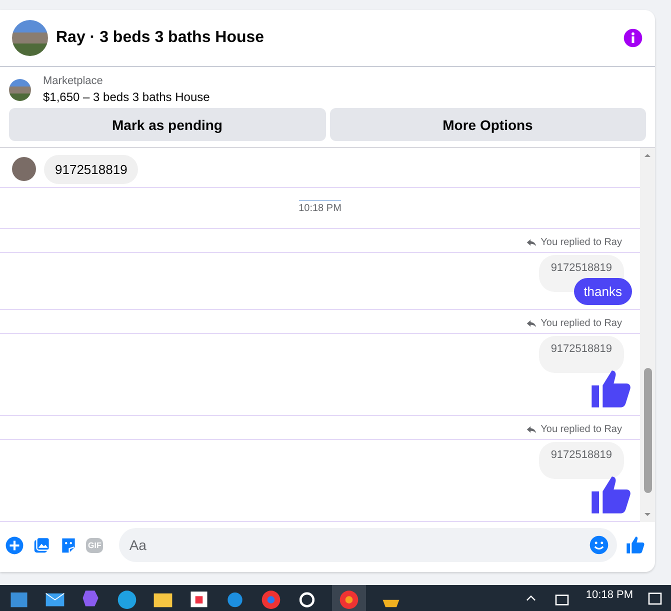 The width and height of the screenshot is (671, 611). Describe the element at coordinates (41, 545) in the screenshot. I see `photo-icon` at that location.